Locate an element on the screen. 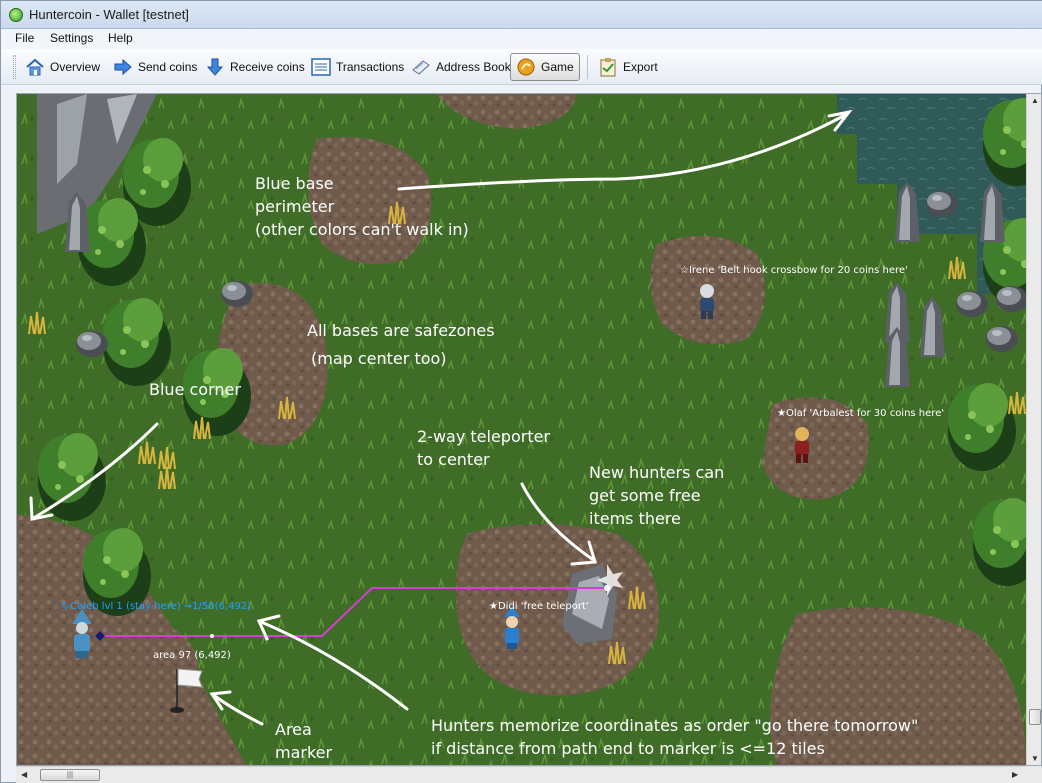  annotation-map-center: (map center too) is located at coordinates (379, 358).